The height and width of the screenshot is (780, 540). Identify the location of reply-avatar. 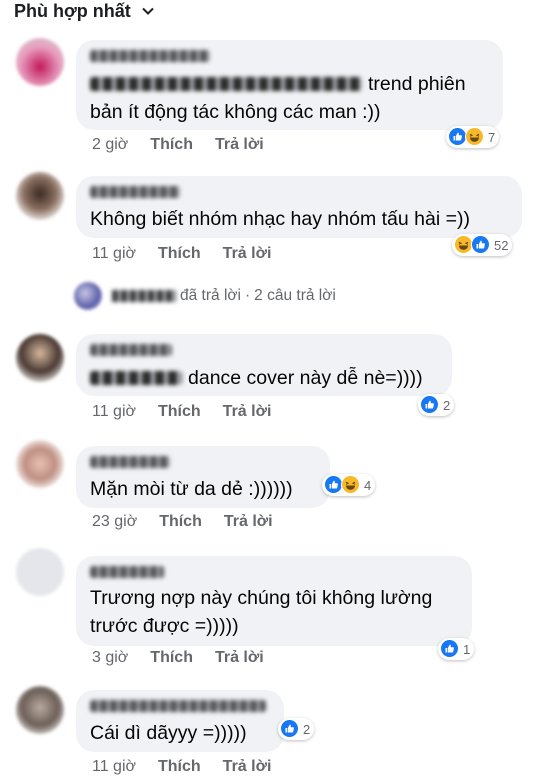
(88, 296).